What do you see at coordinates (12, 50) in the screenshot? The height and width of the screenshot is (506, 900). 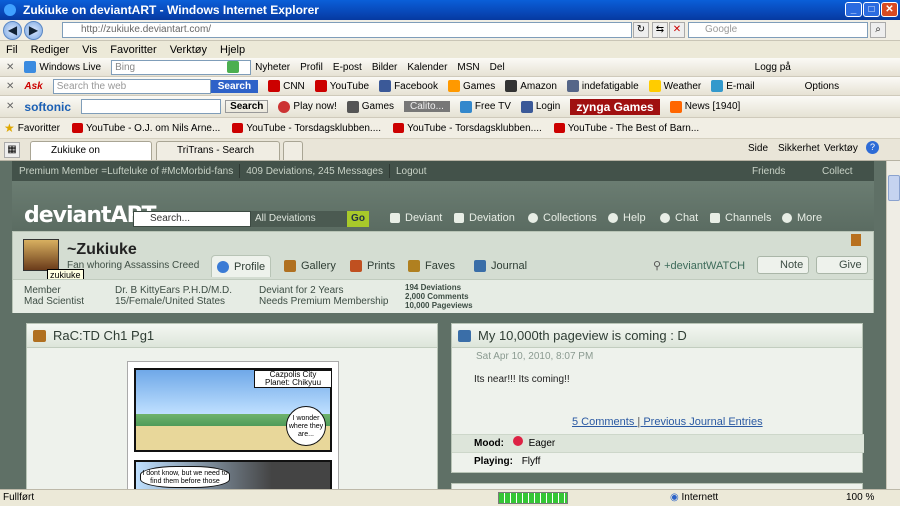 I see `menu-file: Fil` at bounding box center [12, 50].